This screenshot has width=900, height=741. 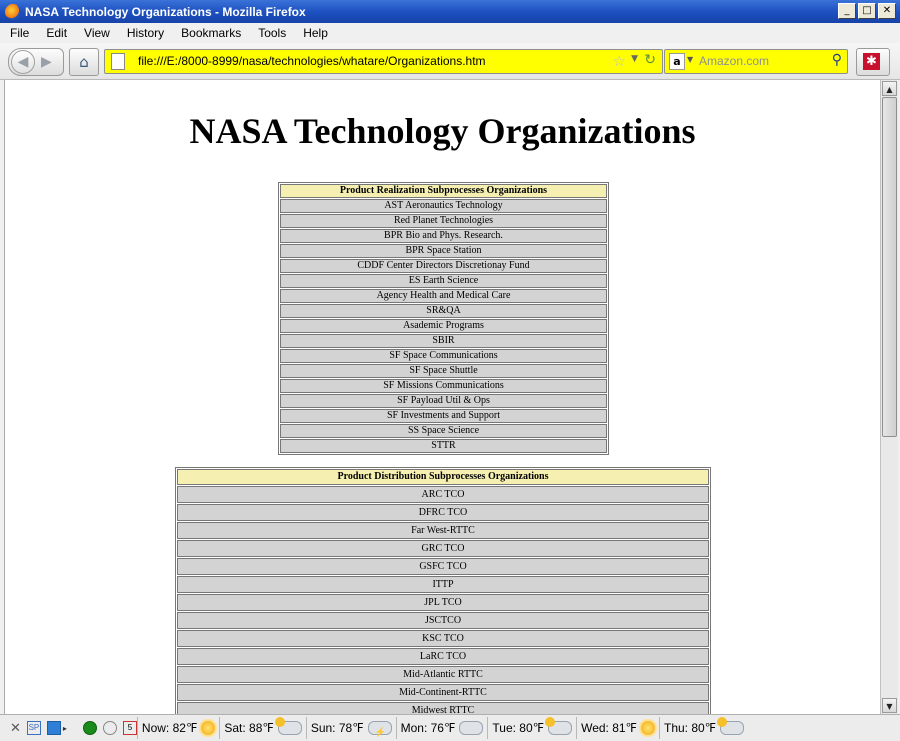 What do you see at coordinates (734, 61) in the screenshot?
I see `search-input: Amazon.com` at bounding box center [734, 61].